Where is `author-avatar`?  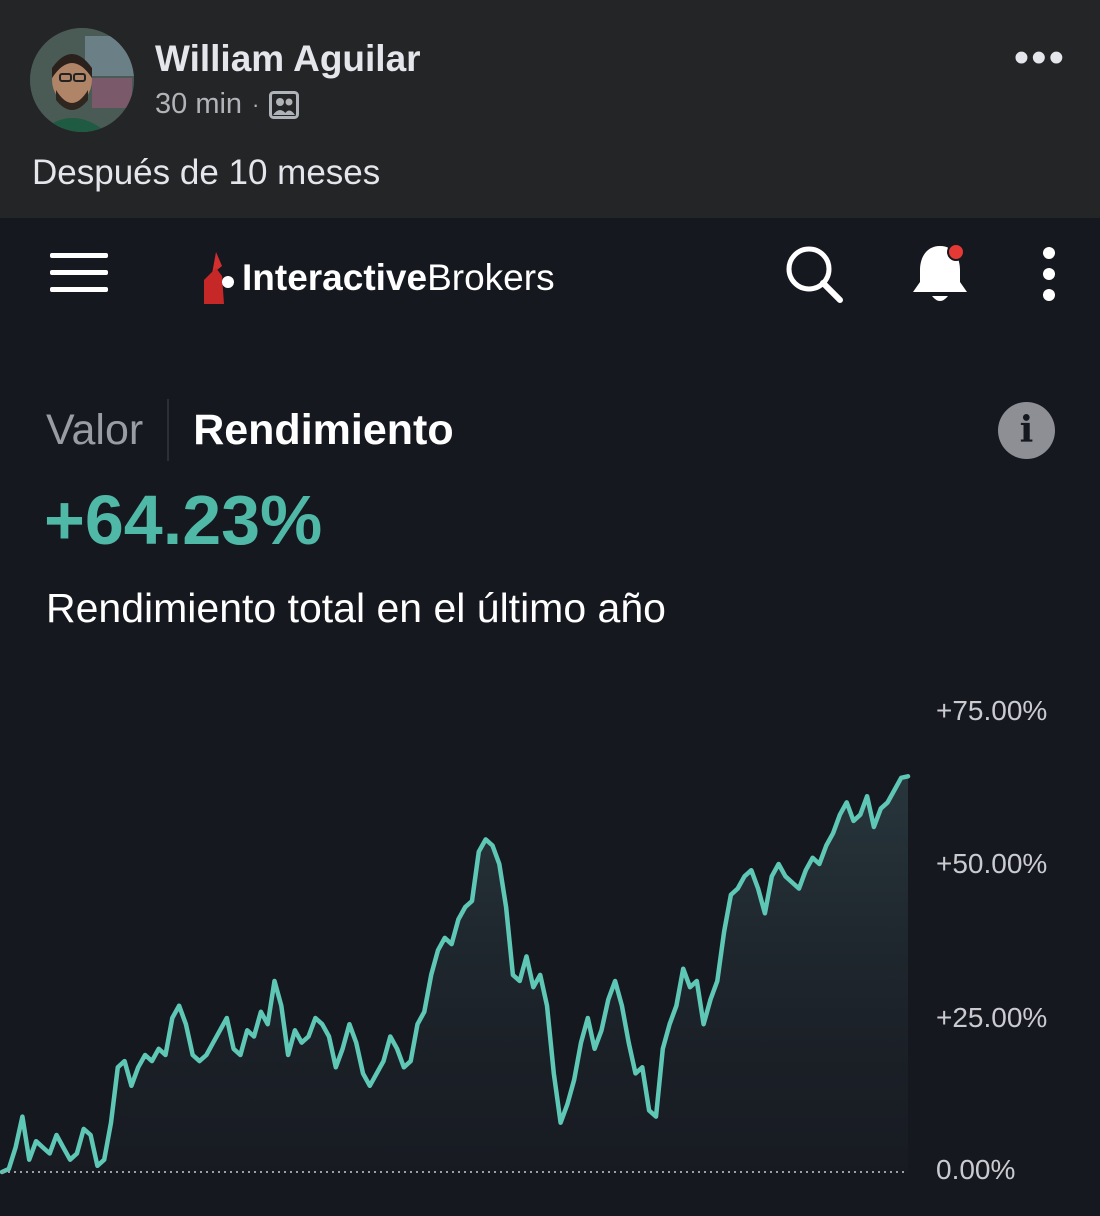 author-avatar is located at coordinates (82, 80).